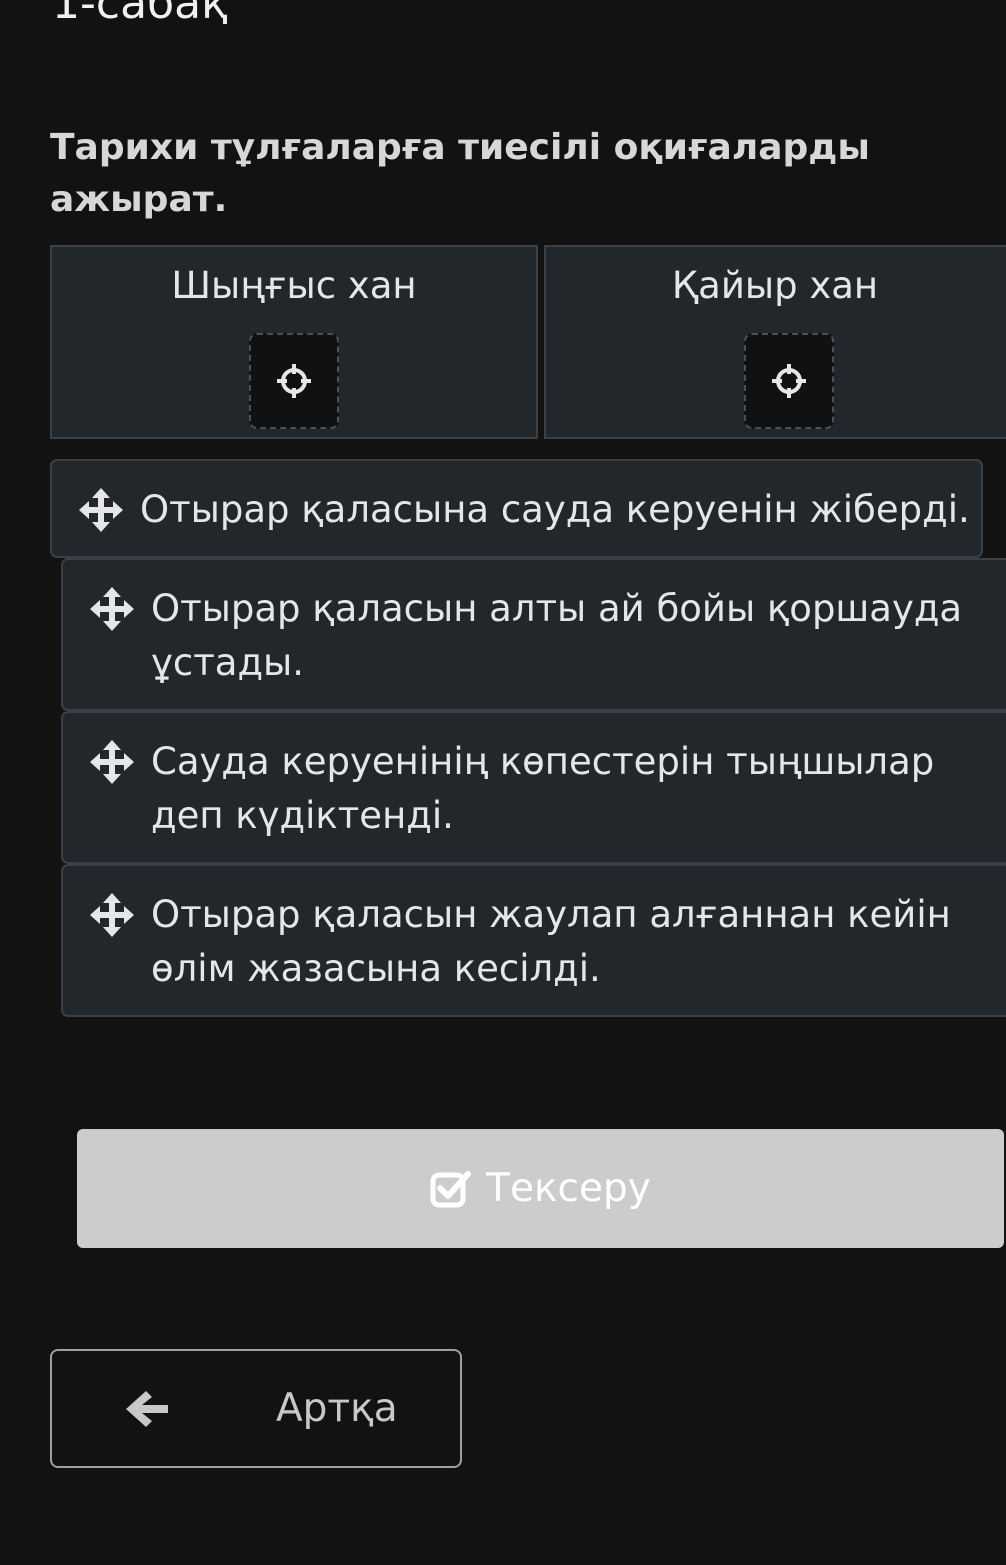 This screenshot has width=1006, height=1565. What do you see at coordinates (568, 1188) in the screenshot?
I see `check-button-label: Тексеру` at bounding box center [568, 1188].